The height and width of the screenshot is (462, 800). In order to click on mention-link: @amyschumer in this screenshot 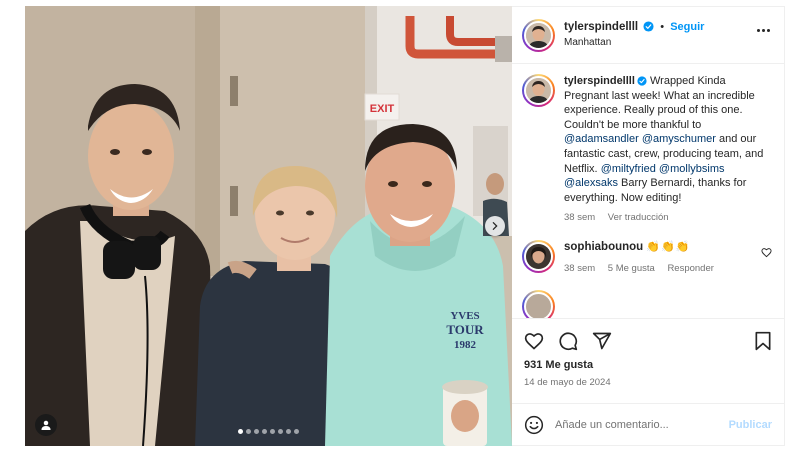, I will do `click(679, 139)`.